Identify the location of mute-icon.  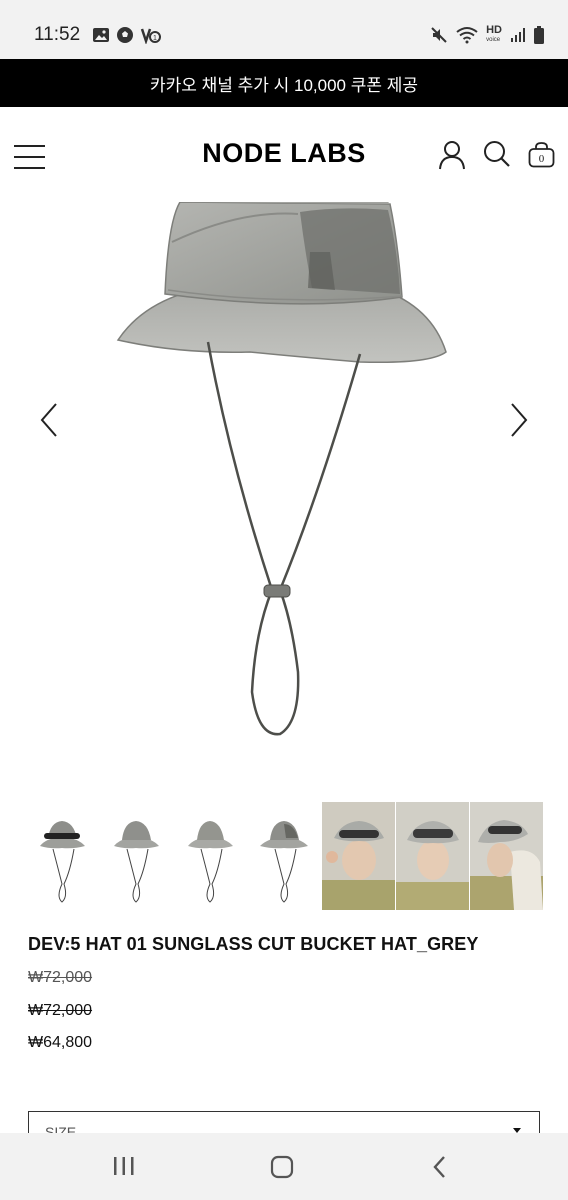
(439, 34).